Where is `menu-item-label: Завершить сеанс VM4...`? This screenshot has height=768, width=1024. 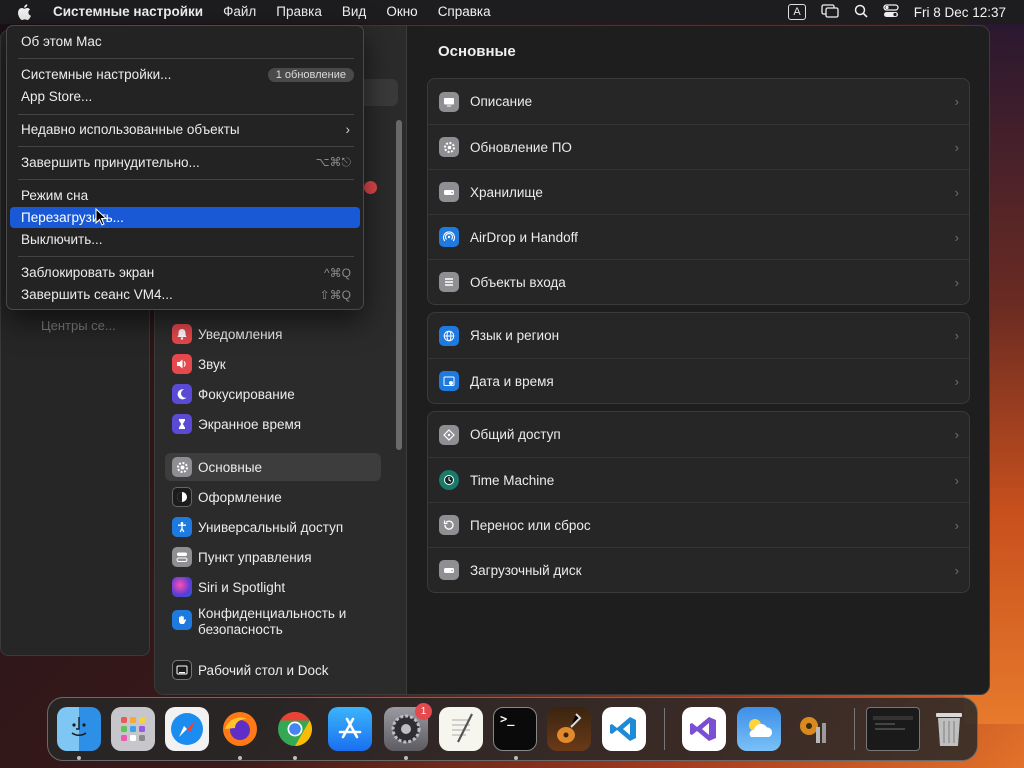 menu-item-label: Завершить сеанс VM4... is located at coordinates (97, 294).